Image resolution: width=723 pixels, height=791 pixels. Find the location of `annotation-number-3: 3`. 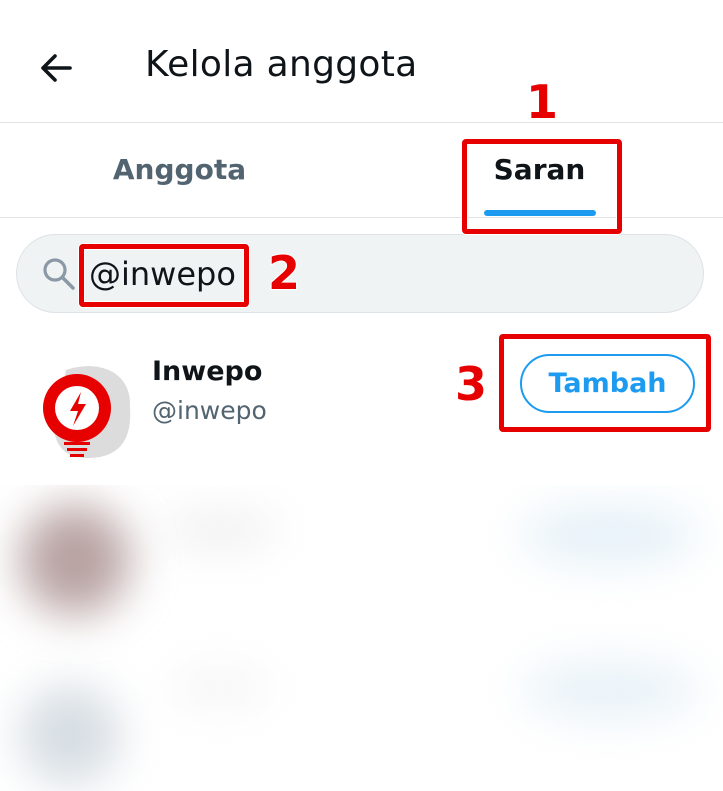

annotation-number-3: 3 is located at coordinates (471, 384).